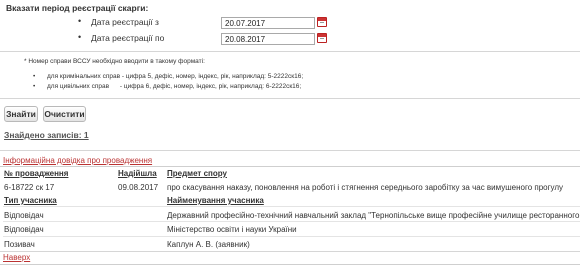 The image size is (580, 280). I want to click on date-from-input, so click(268, 23).